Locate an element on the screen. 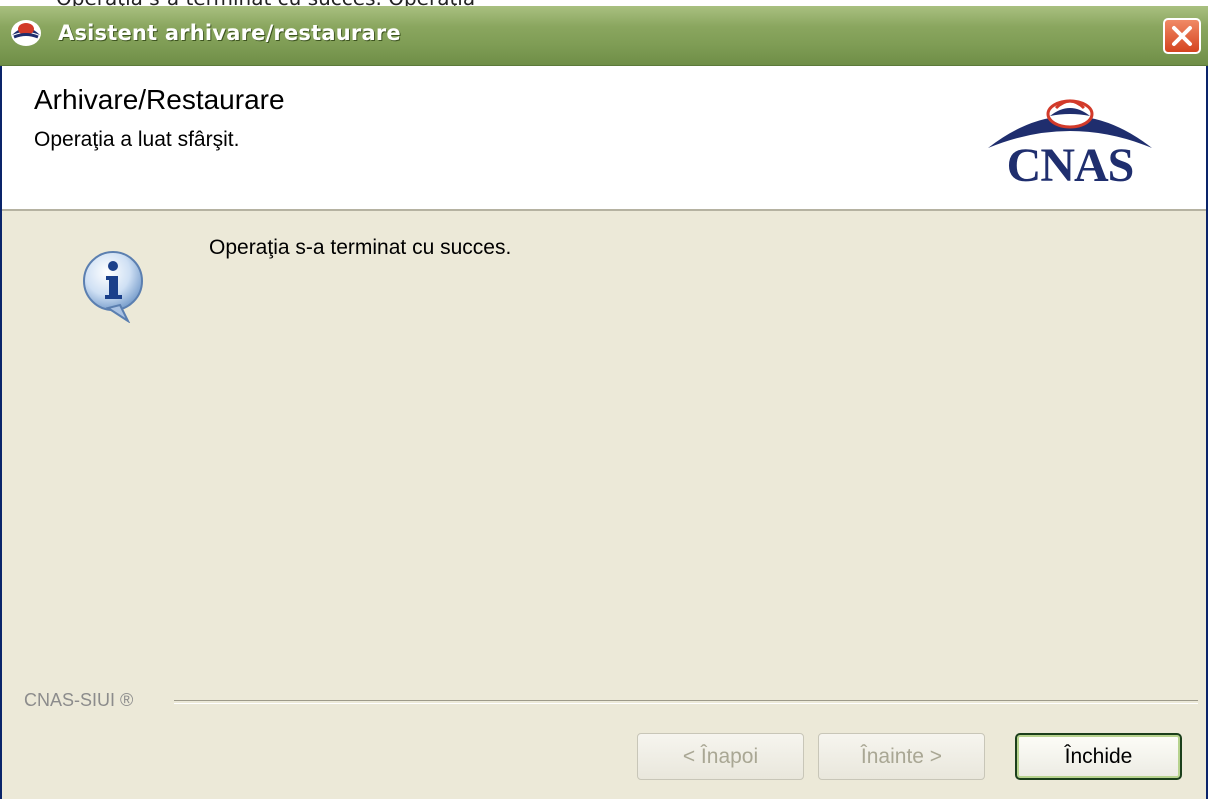  back-button: < Înapoi is located at coordinates (720, 756).